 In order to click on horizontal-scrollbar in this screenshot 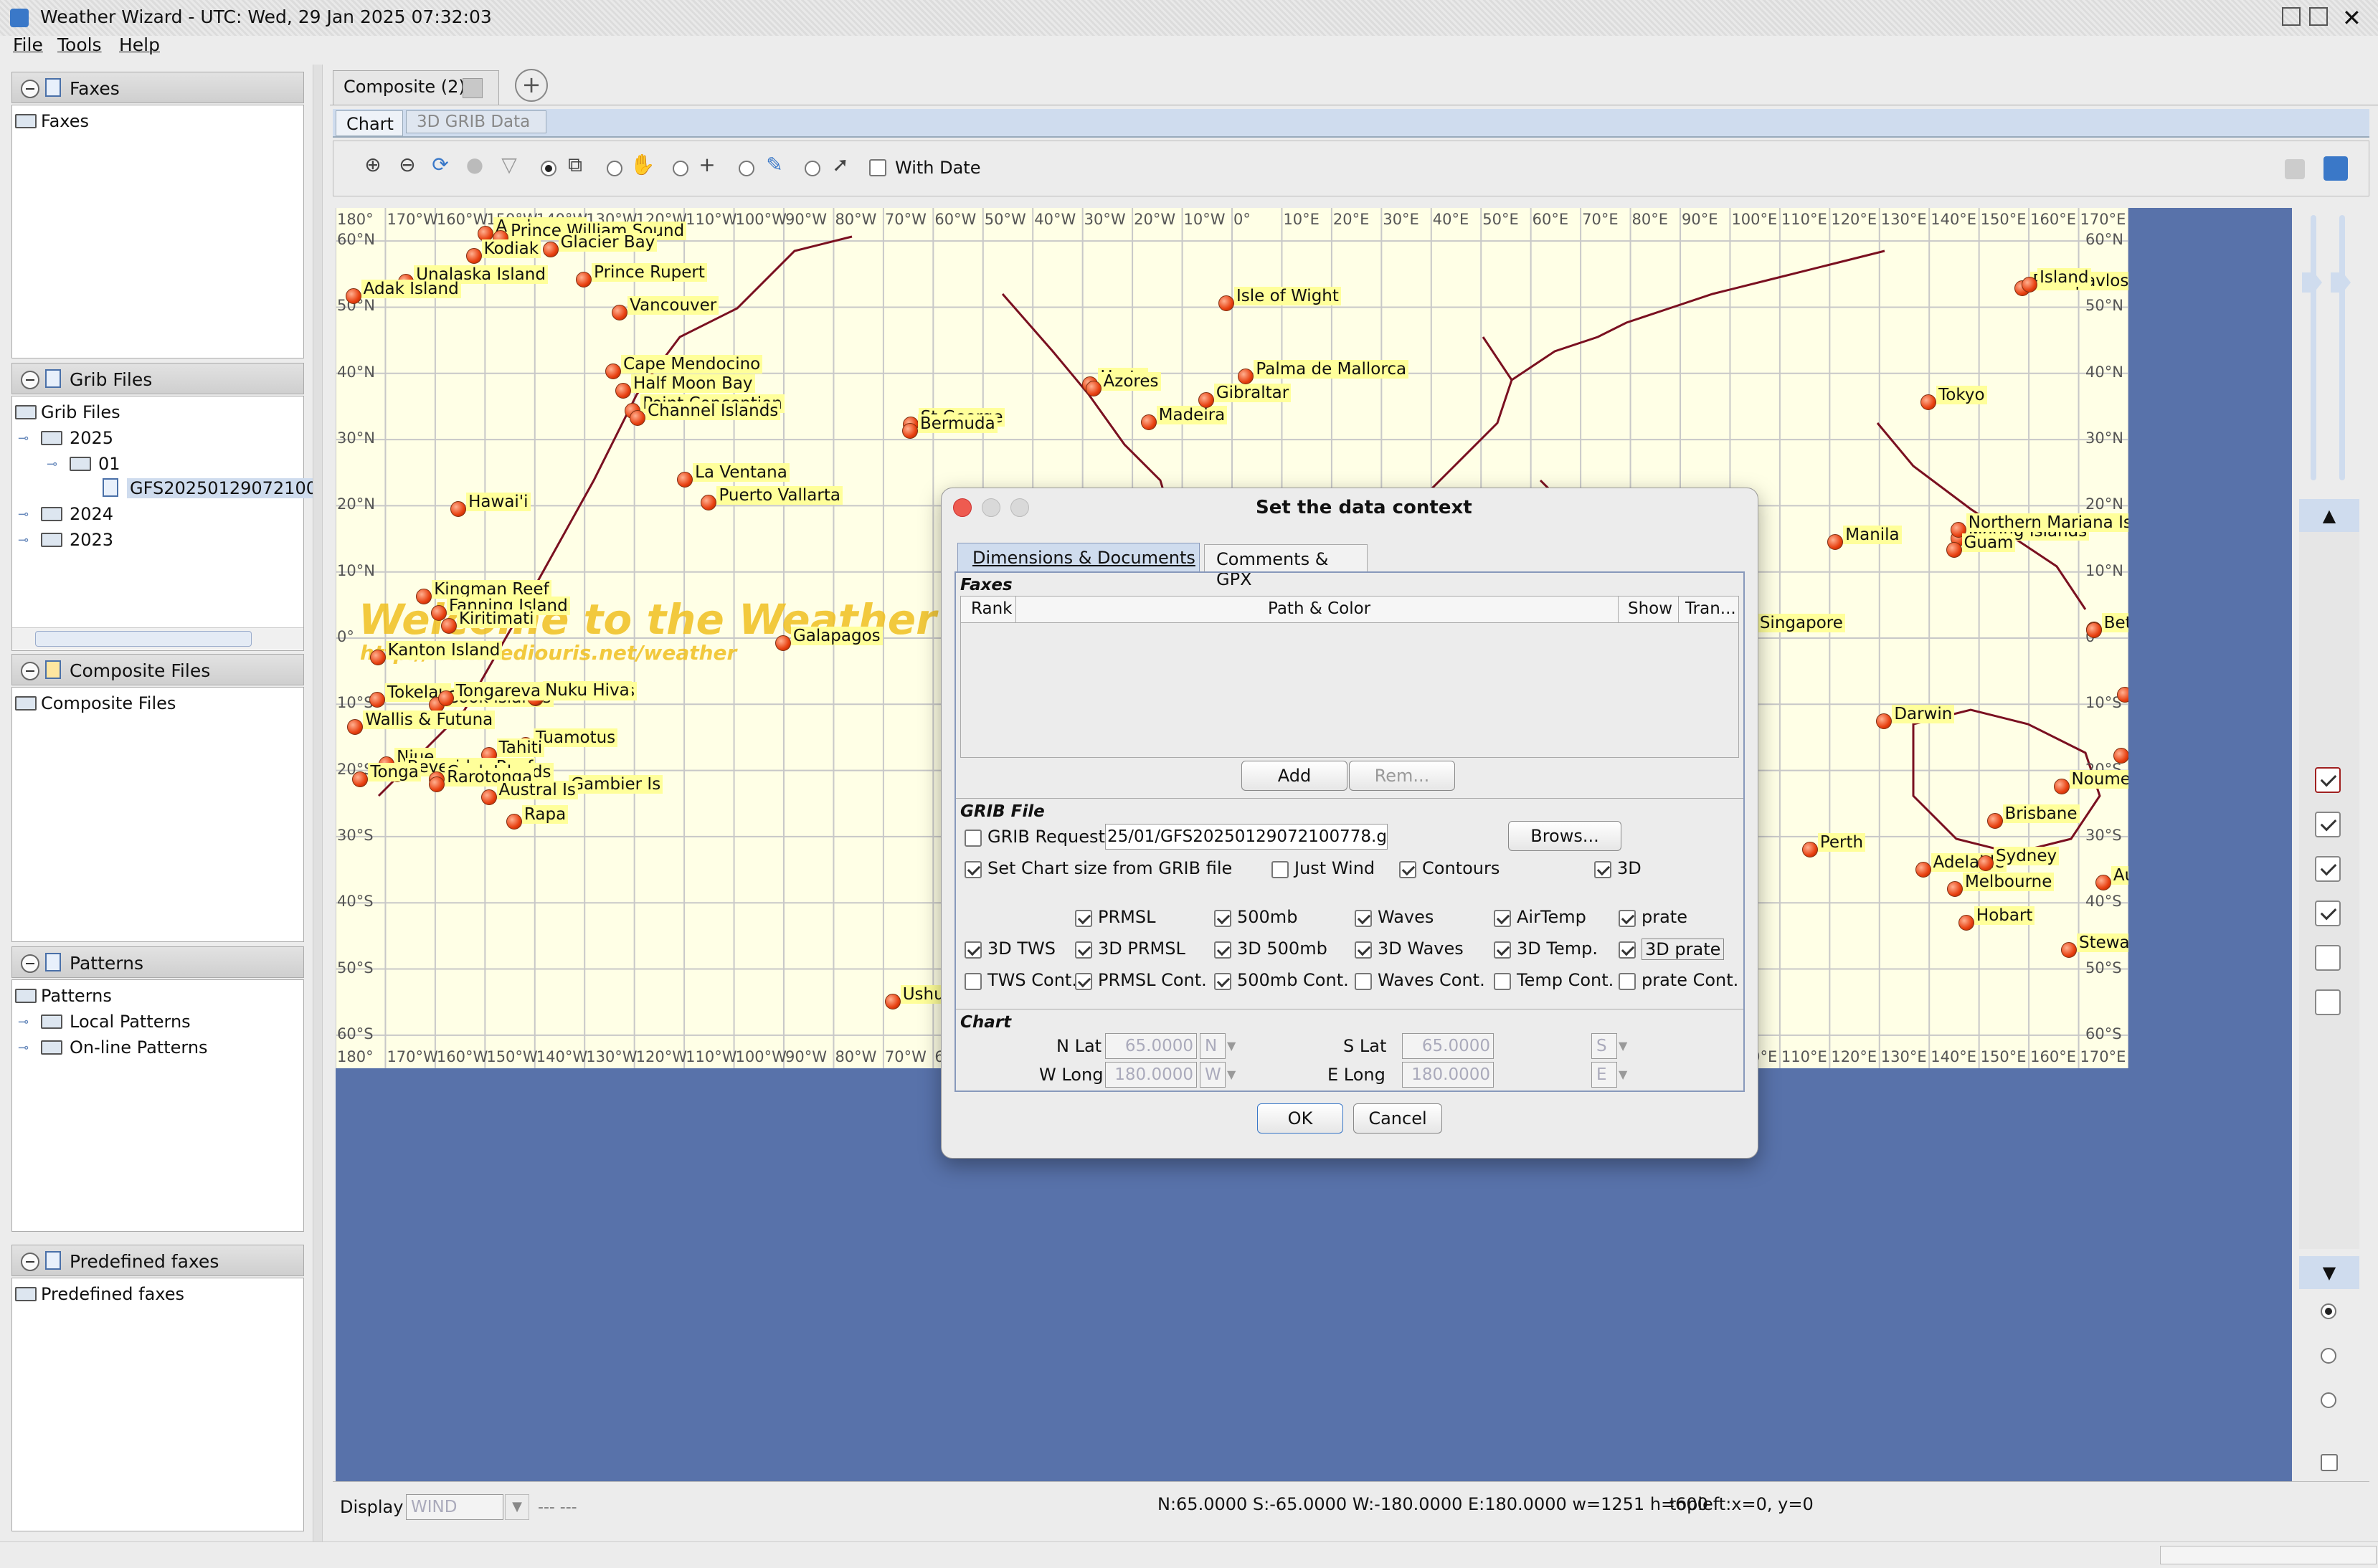, I will do `click(157, 638)`.